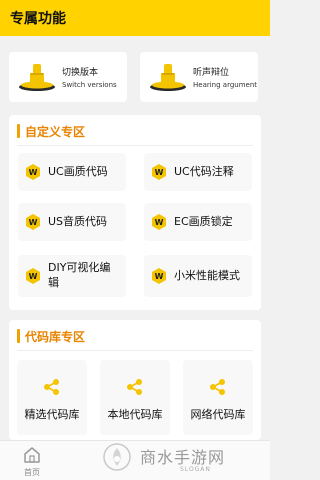 This screenshot has width=320, height=480. Describe the element at coordinates (52, 414) in the screenshot. I see `item-label: 精选代码库` at that location.